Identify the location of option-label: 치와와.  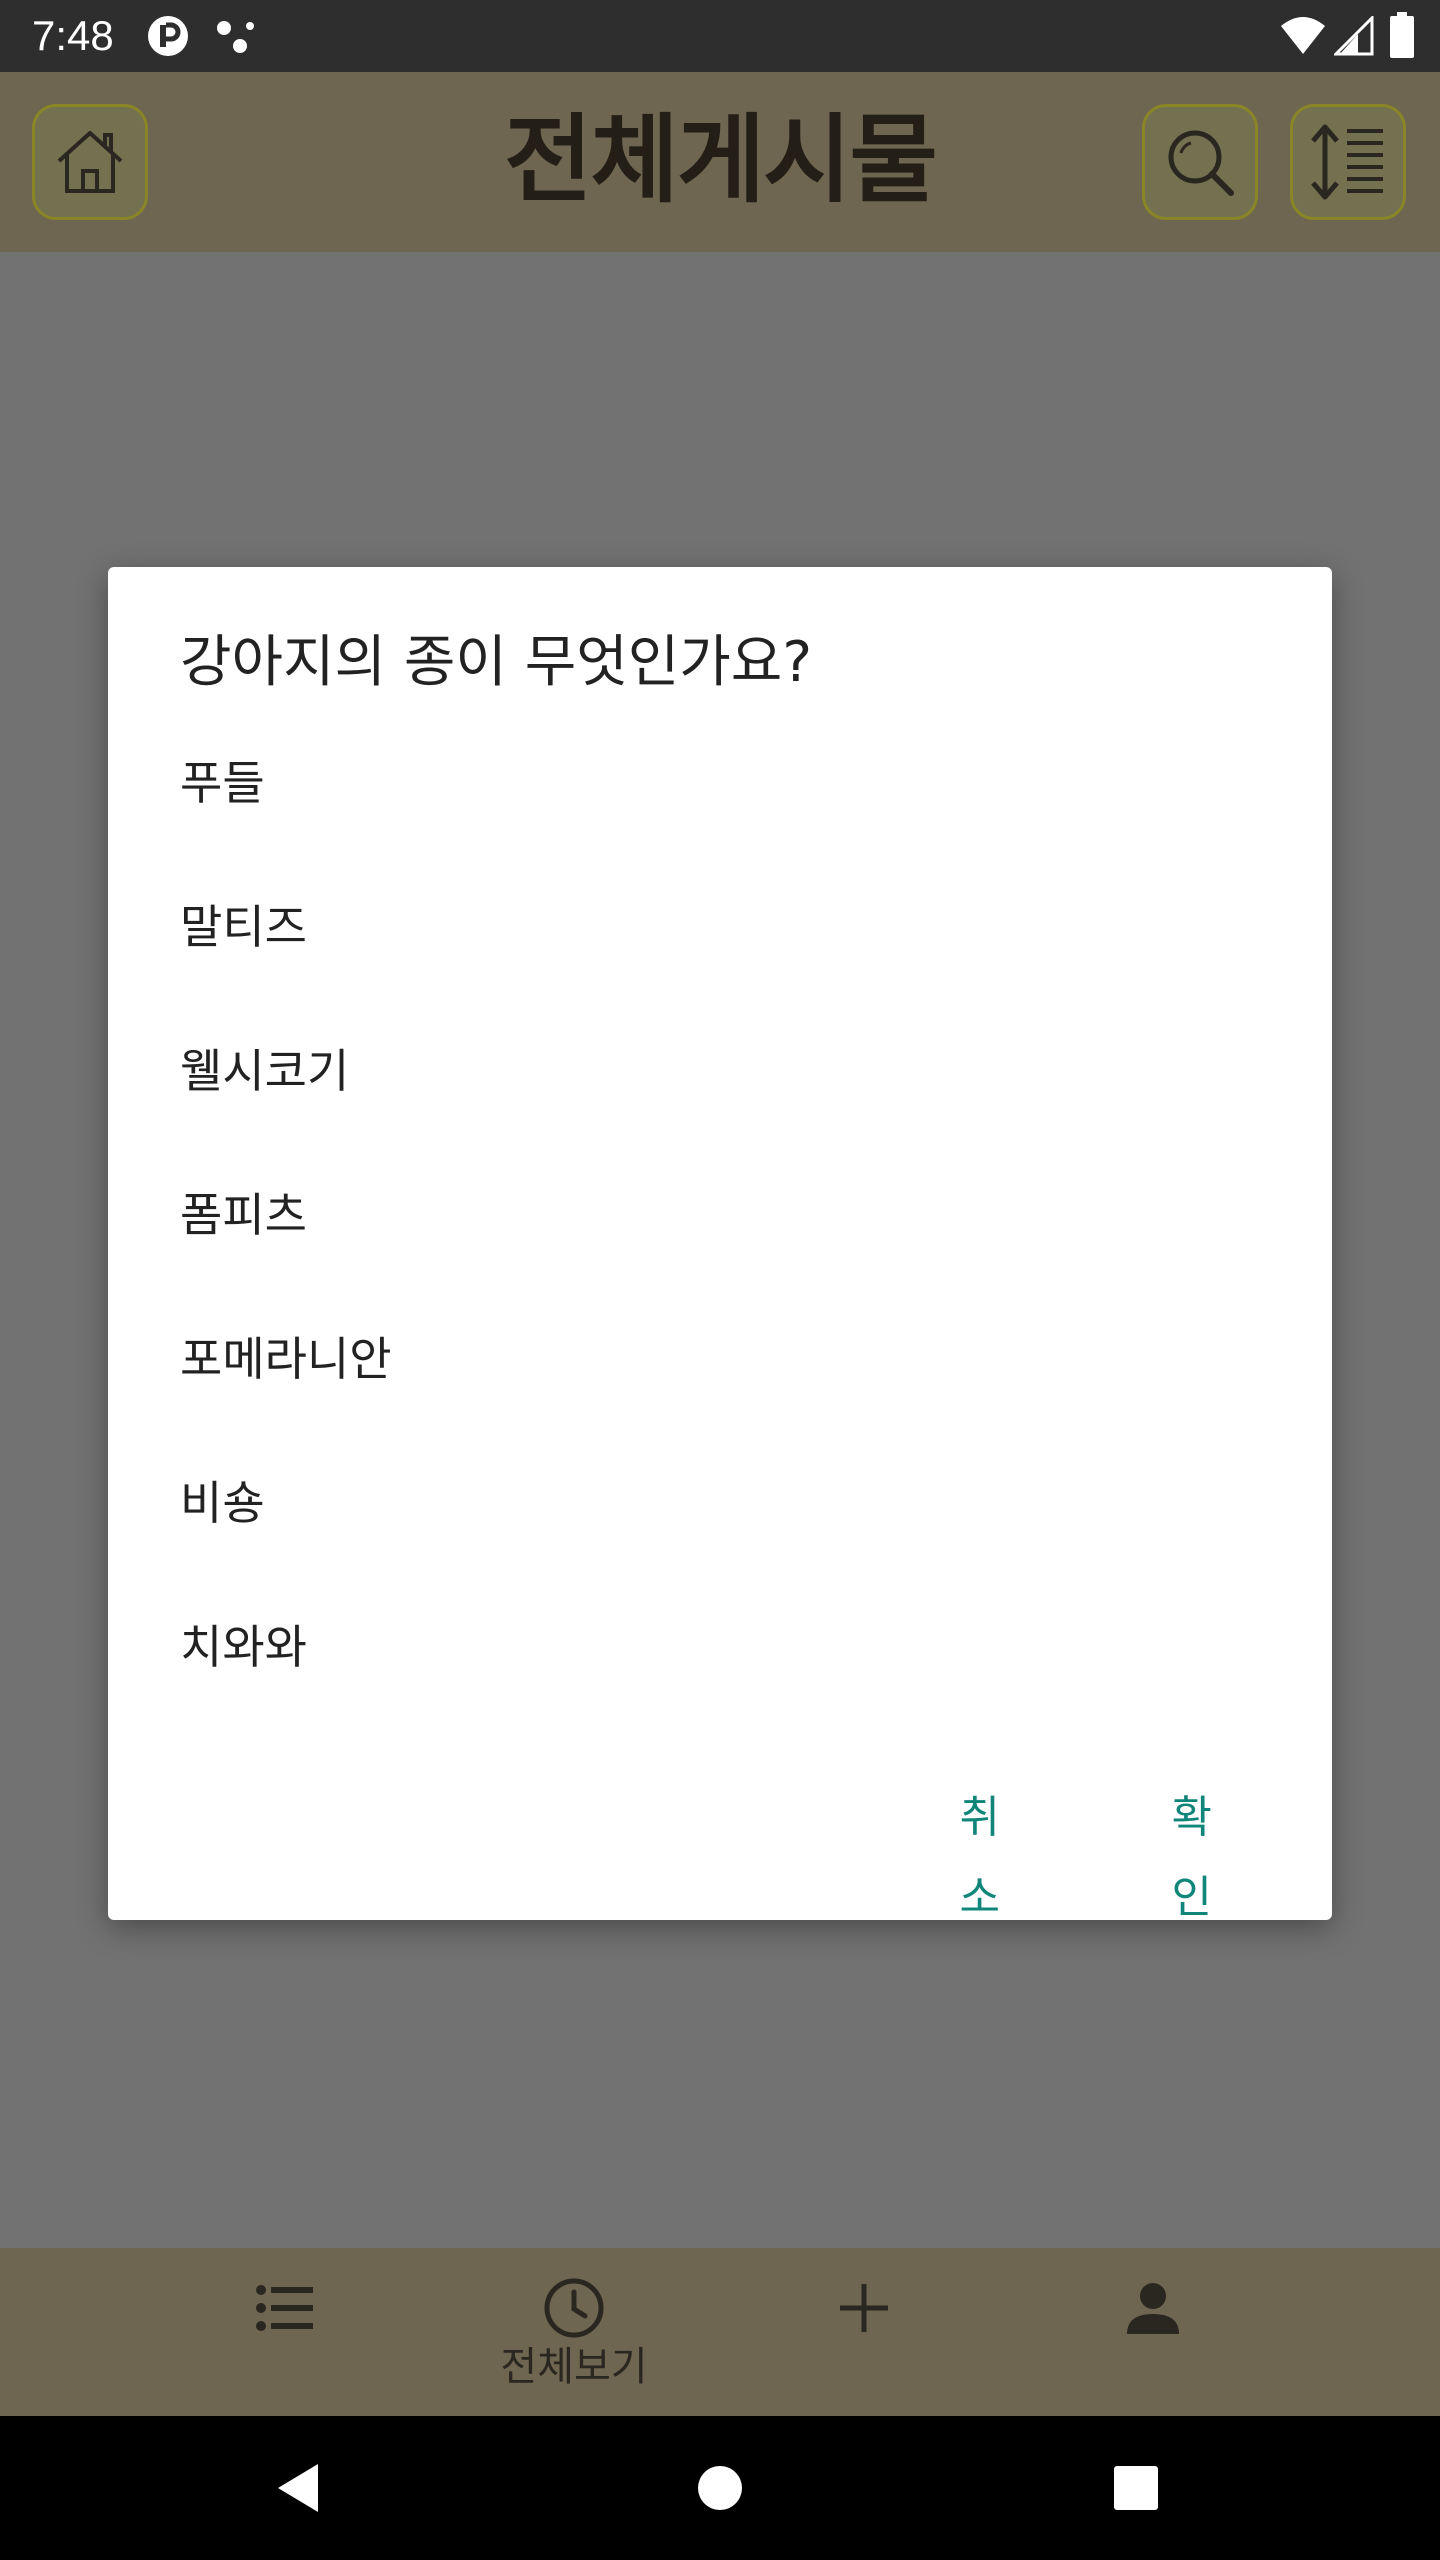
(243, 1647).